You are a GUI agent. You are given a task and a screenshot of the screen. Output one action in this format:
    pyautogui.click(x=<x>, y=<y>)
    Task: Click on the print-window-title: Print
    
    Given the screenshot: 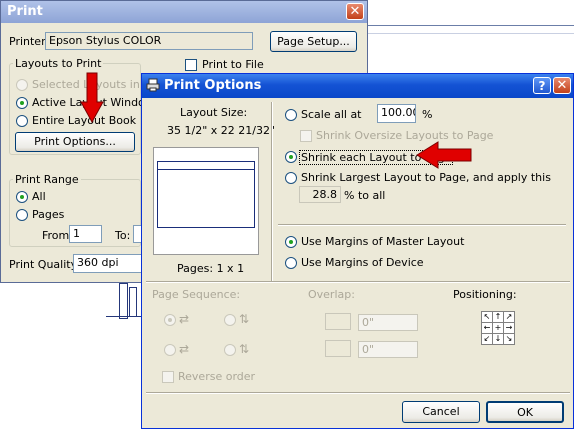 What is the action you would take?
    pyautogui.click(x=25, y=11)
    